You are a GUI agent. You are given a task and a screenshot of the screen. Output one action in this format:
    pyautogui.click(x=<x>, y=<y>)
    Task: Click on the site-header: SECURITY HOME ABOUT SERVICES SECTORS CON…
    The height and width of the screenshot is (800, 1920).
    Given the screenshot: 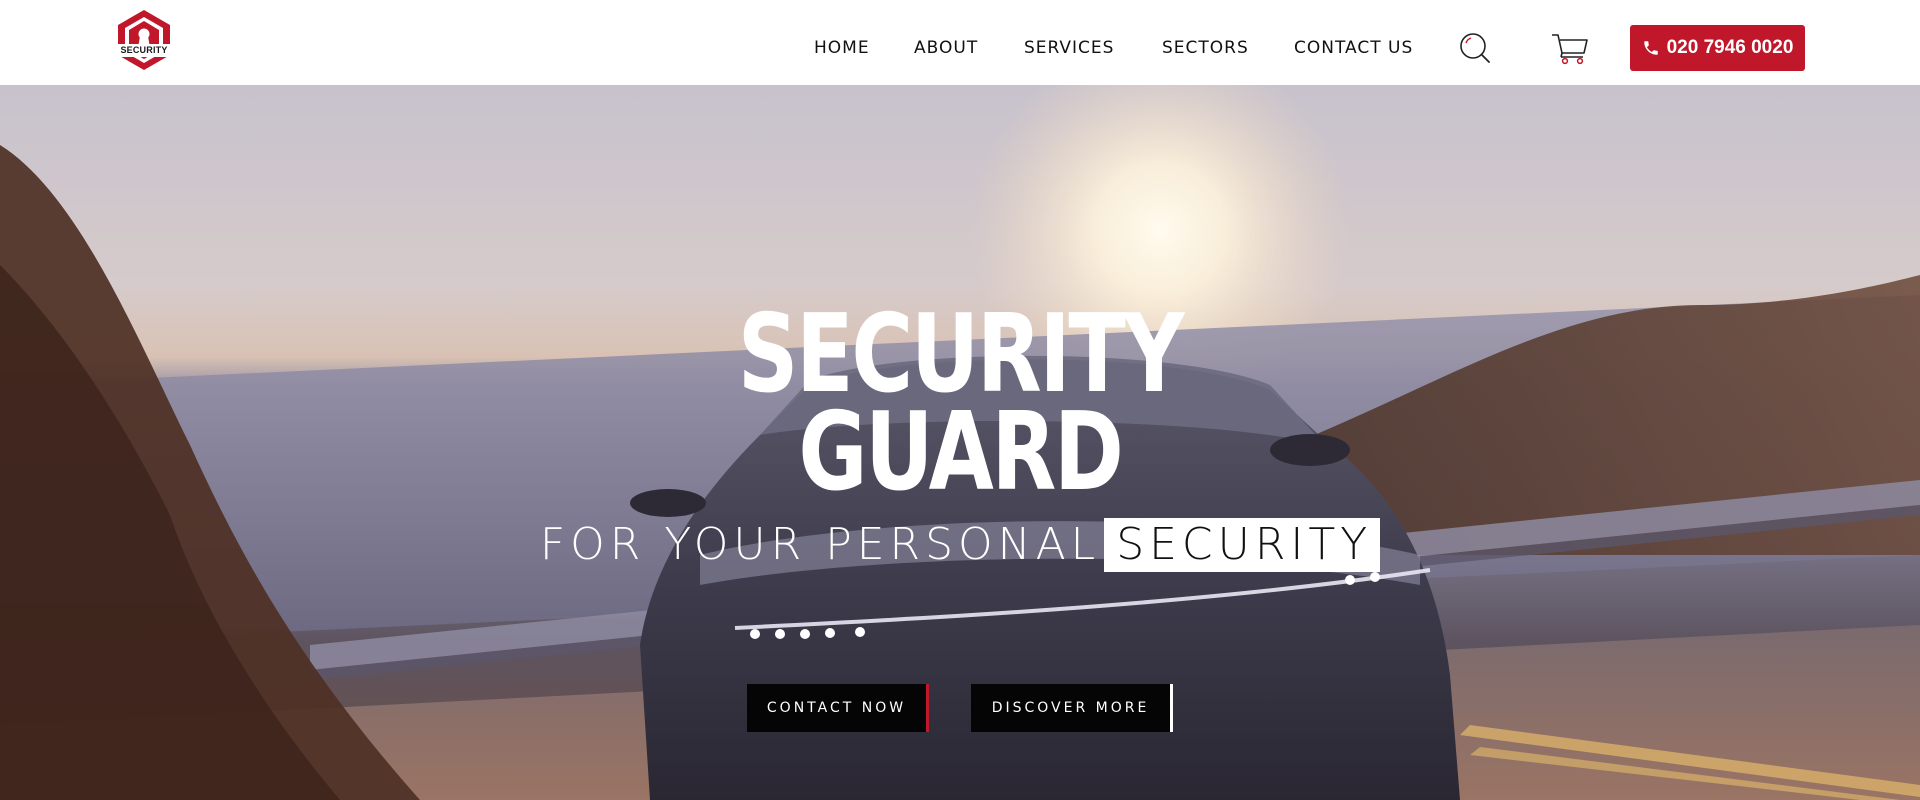 What is the action you would take?
    pyautogui.click(x=960, y=42)
    